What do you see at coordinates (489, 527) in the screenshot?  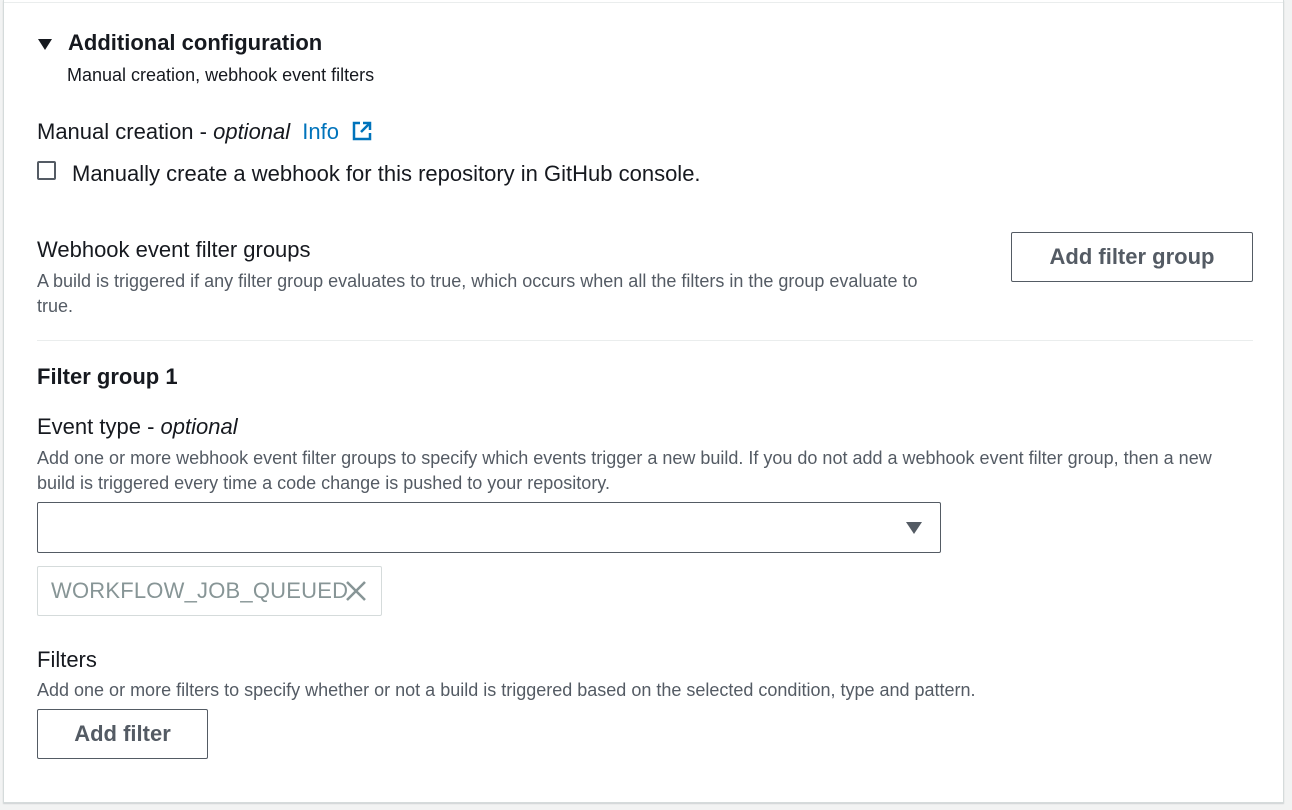 I see `event-type-select` at bounding box center [489, 527].